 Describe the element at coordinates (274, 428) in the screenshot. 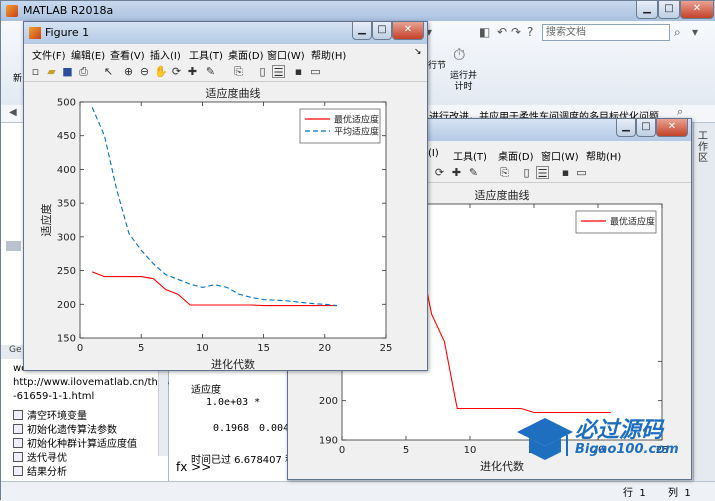

I see `cmd-output-line: 0.004` at that location.